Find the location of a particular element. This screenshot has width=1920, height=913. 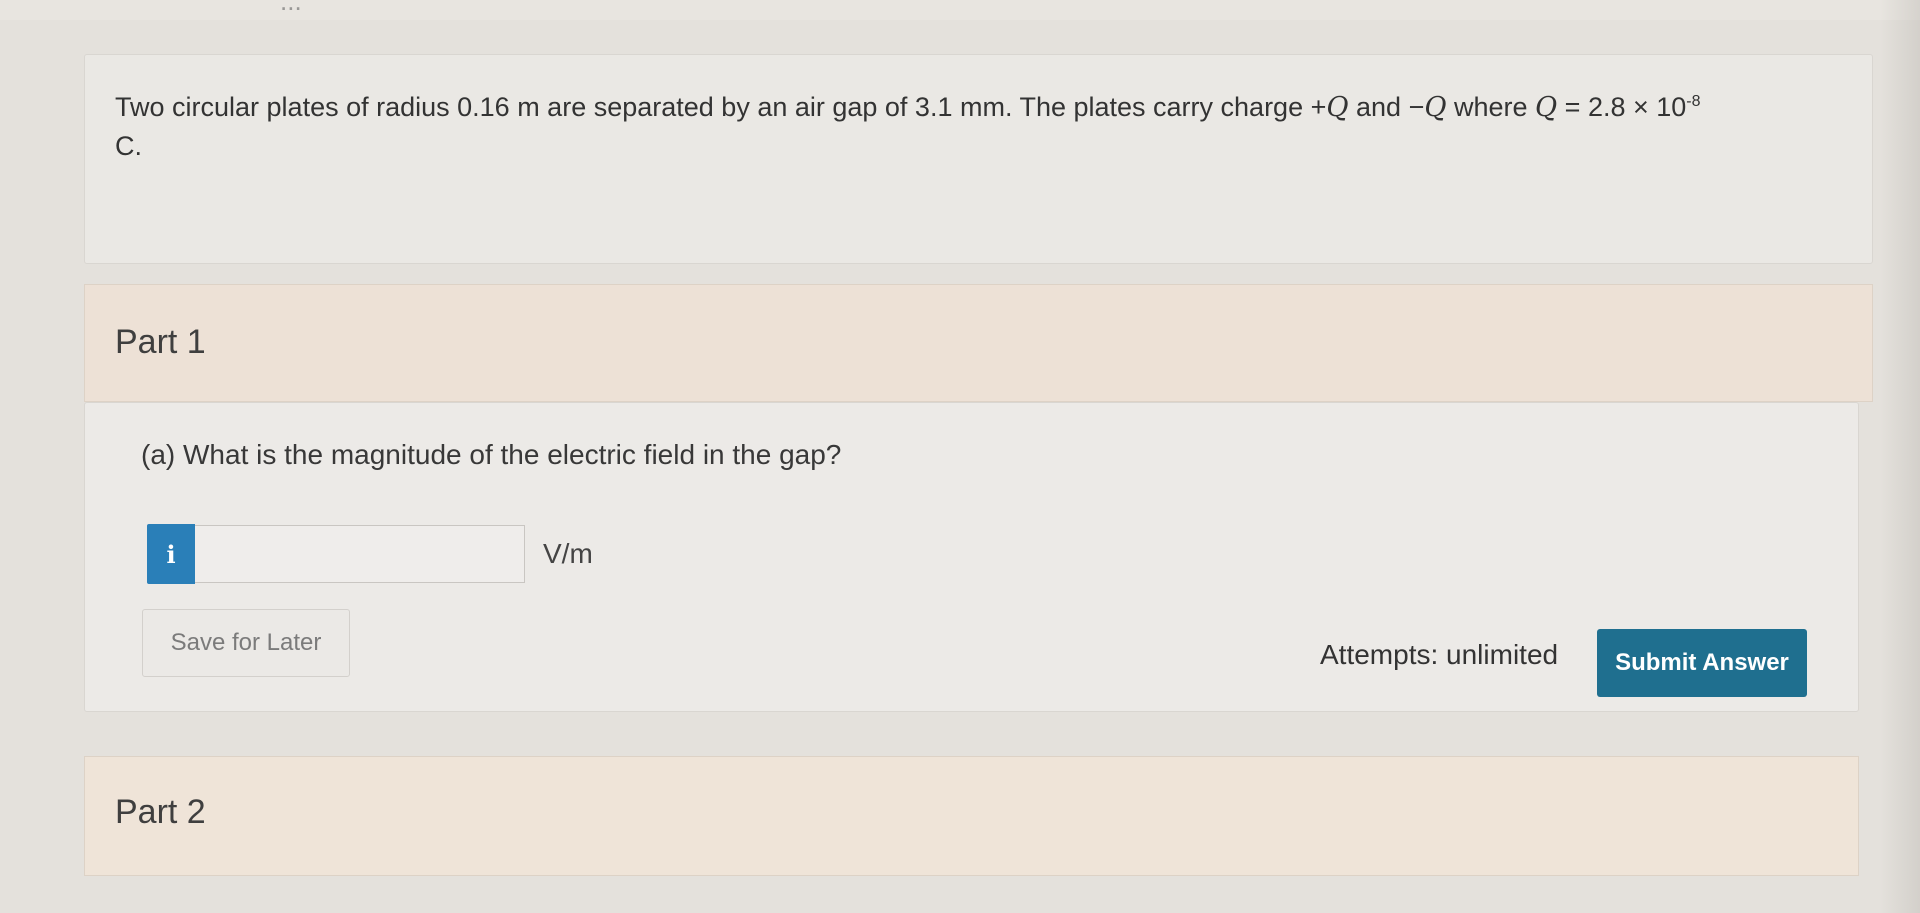

answer-row: i V/m is located at coordinates (370, 554).